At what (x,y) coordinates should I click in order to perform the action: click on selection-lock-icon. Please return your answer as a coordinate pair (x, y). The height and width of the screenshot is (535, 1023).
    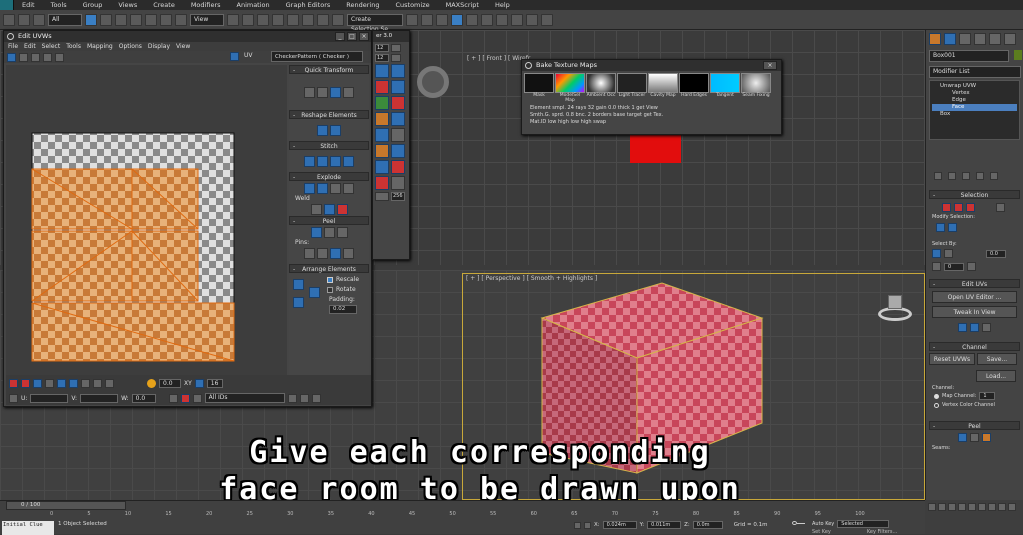
    Looking at the image, I should click on (577, 525).